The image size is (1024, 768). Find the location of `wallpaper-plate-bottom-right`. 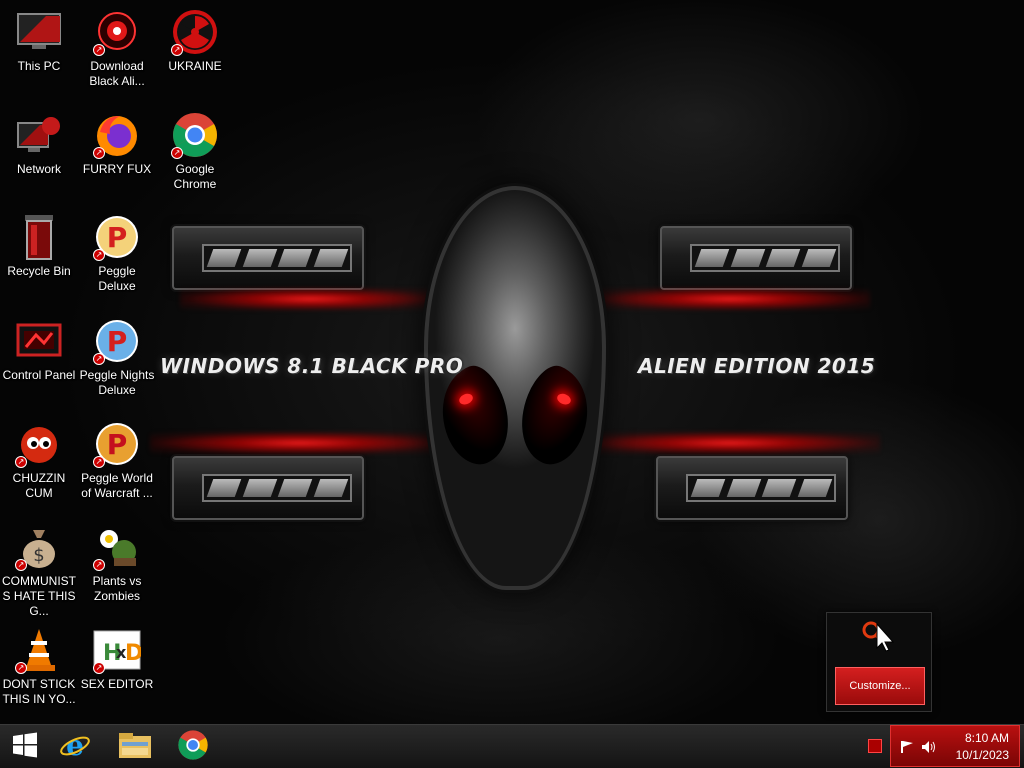

wallpaper-plate-bottom-right is located at coordinates (752, 488).